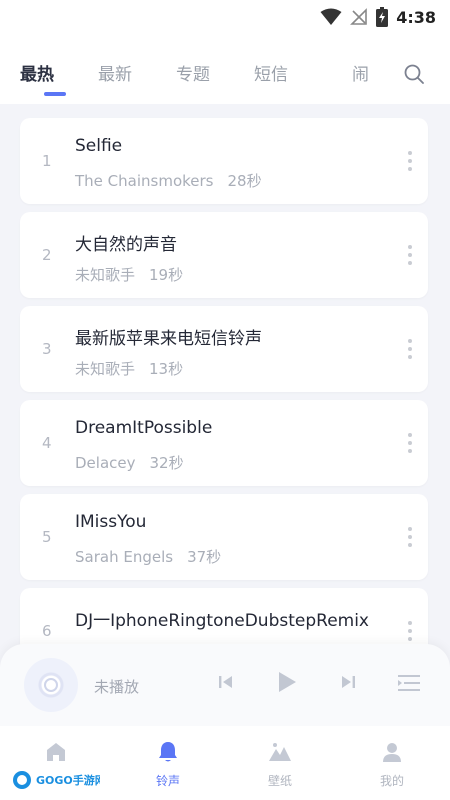 This screenshot has width=450, height=800. I want to click on watermark-logo: GOGO手游网, so click(56, 780).